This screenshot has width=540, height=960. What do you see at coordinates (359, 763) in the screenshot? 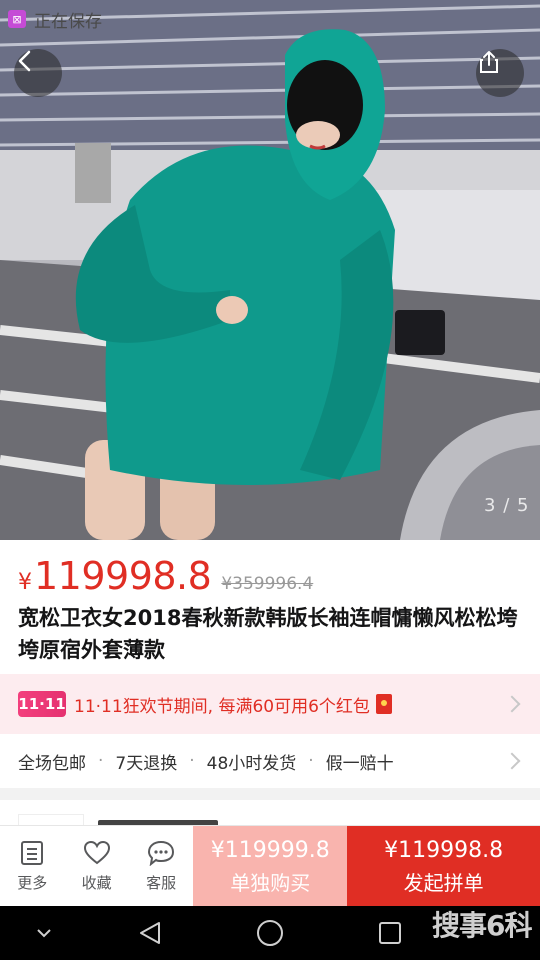
I see `service-item: 假一赔十` at bounding box center [359, 763].